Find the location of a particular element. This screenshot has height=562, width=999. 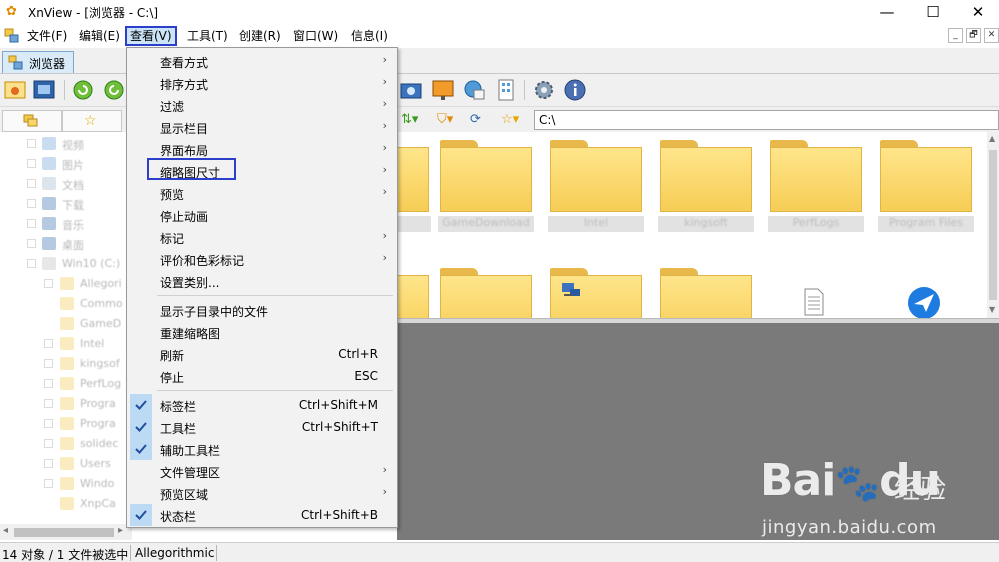

info-icon is located at coordinates (575, 90).